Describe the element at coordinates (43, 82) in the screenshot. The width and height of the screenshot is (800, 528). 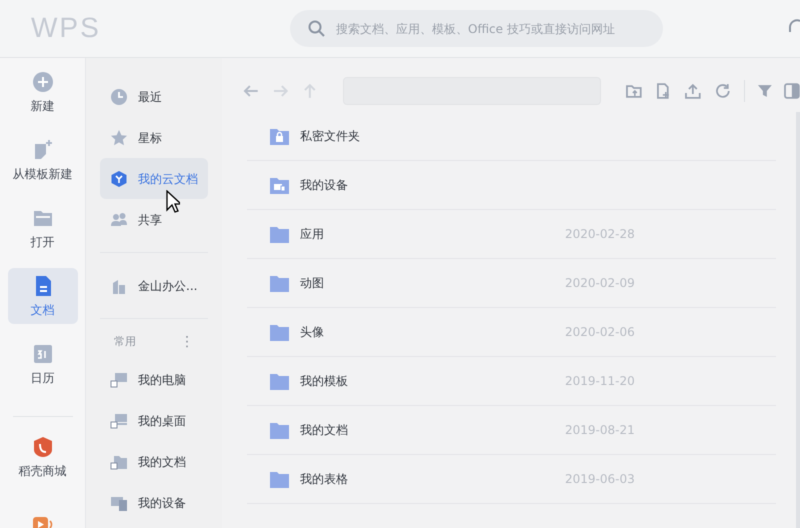
I see `plus-icon` at that location.